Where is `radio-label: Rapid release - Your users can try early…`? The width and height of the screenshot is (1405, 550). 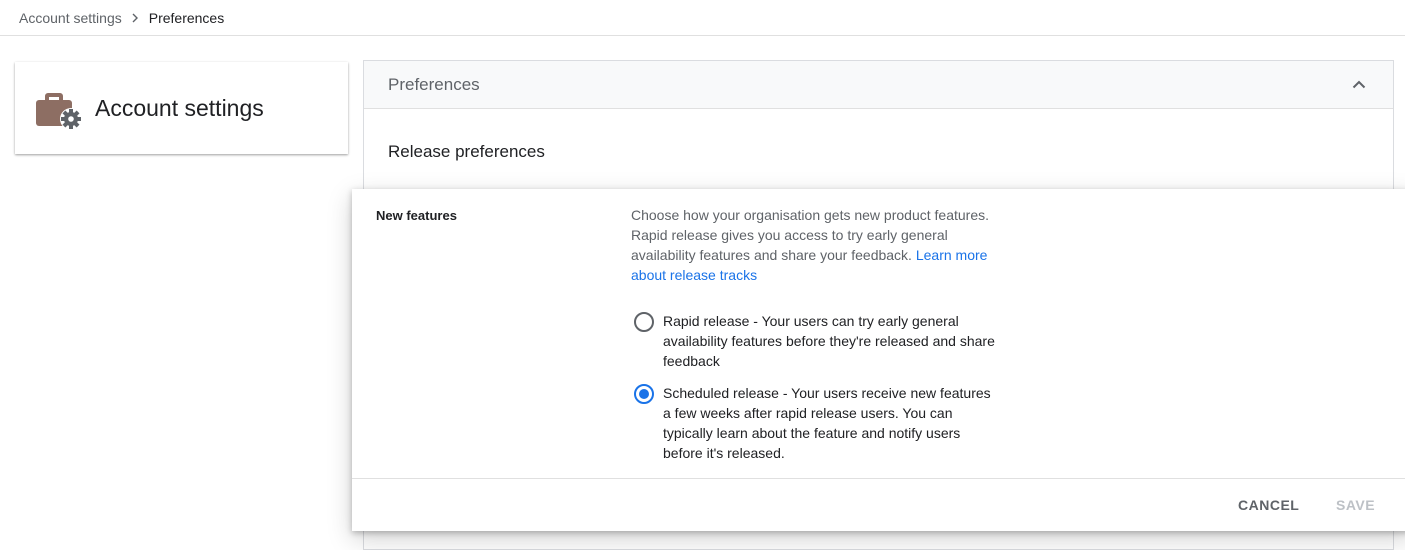 radio-label: Rapid release - Your users can try early… is located at coordinates (829, 341).